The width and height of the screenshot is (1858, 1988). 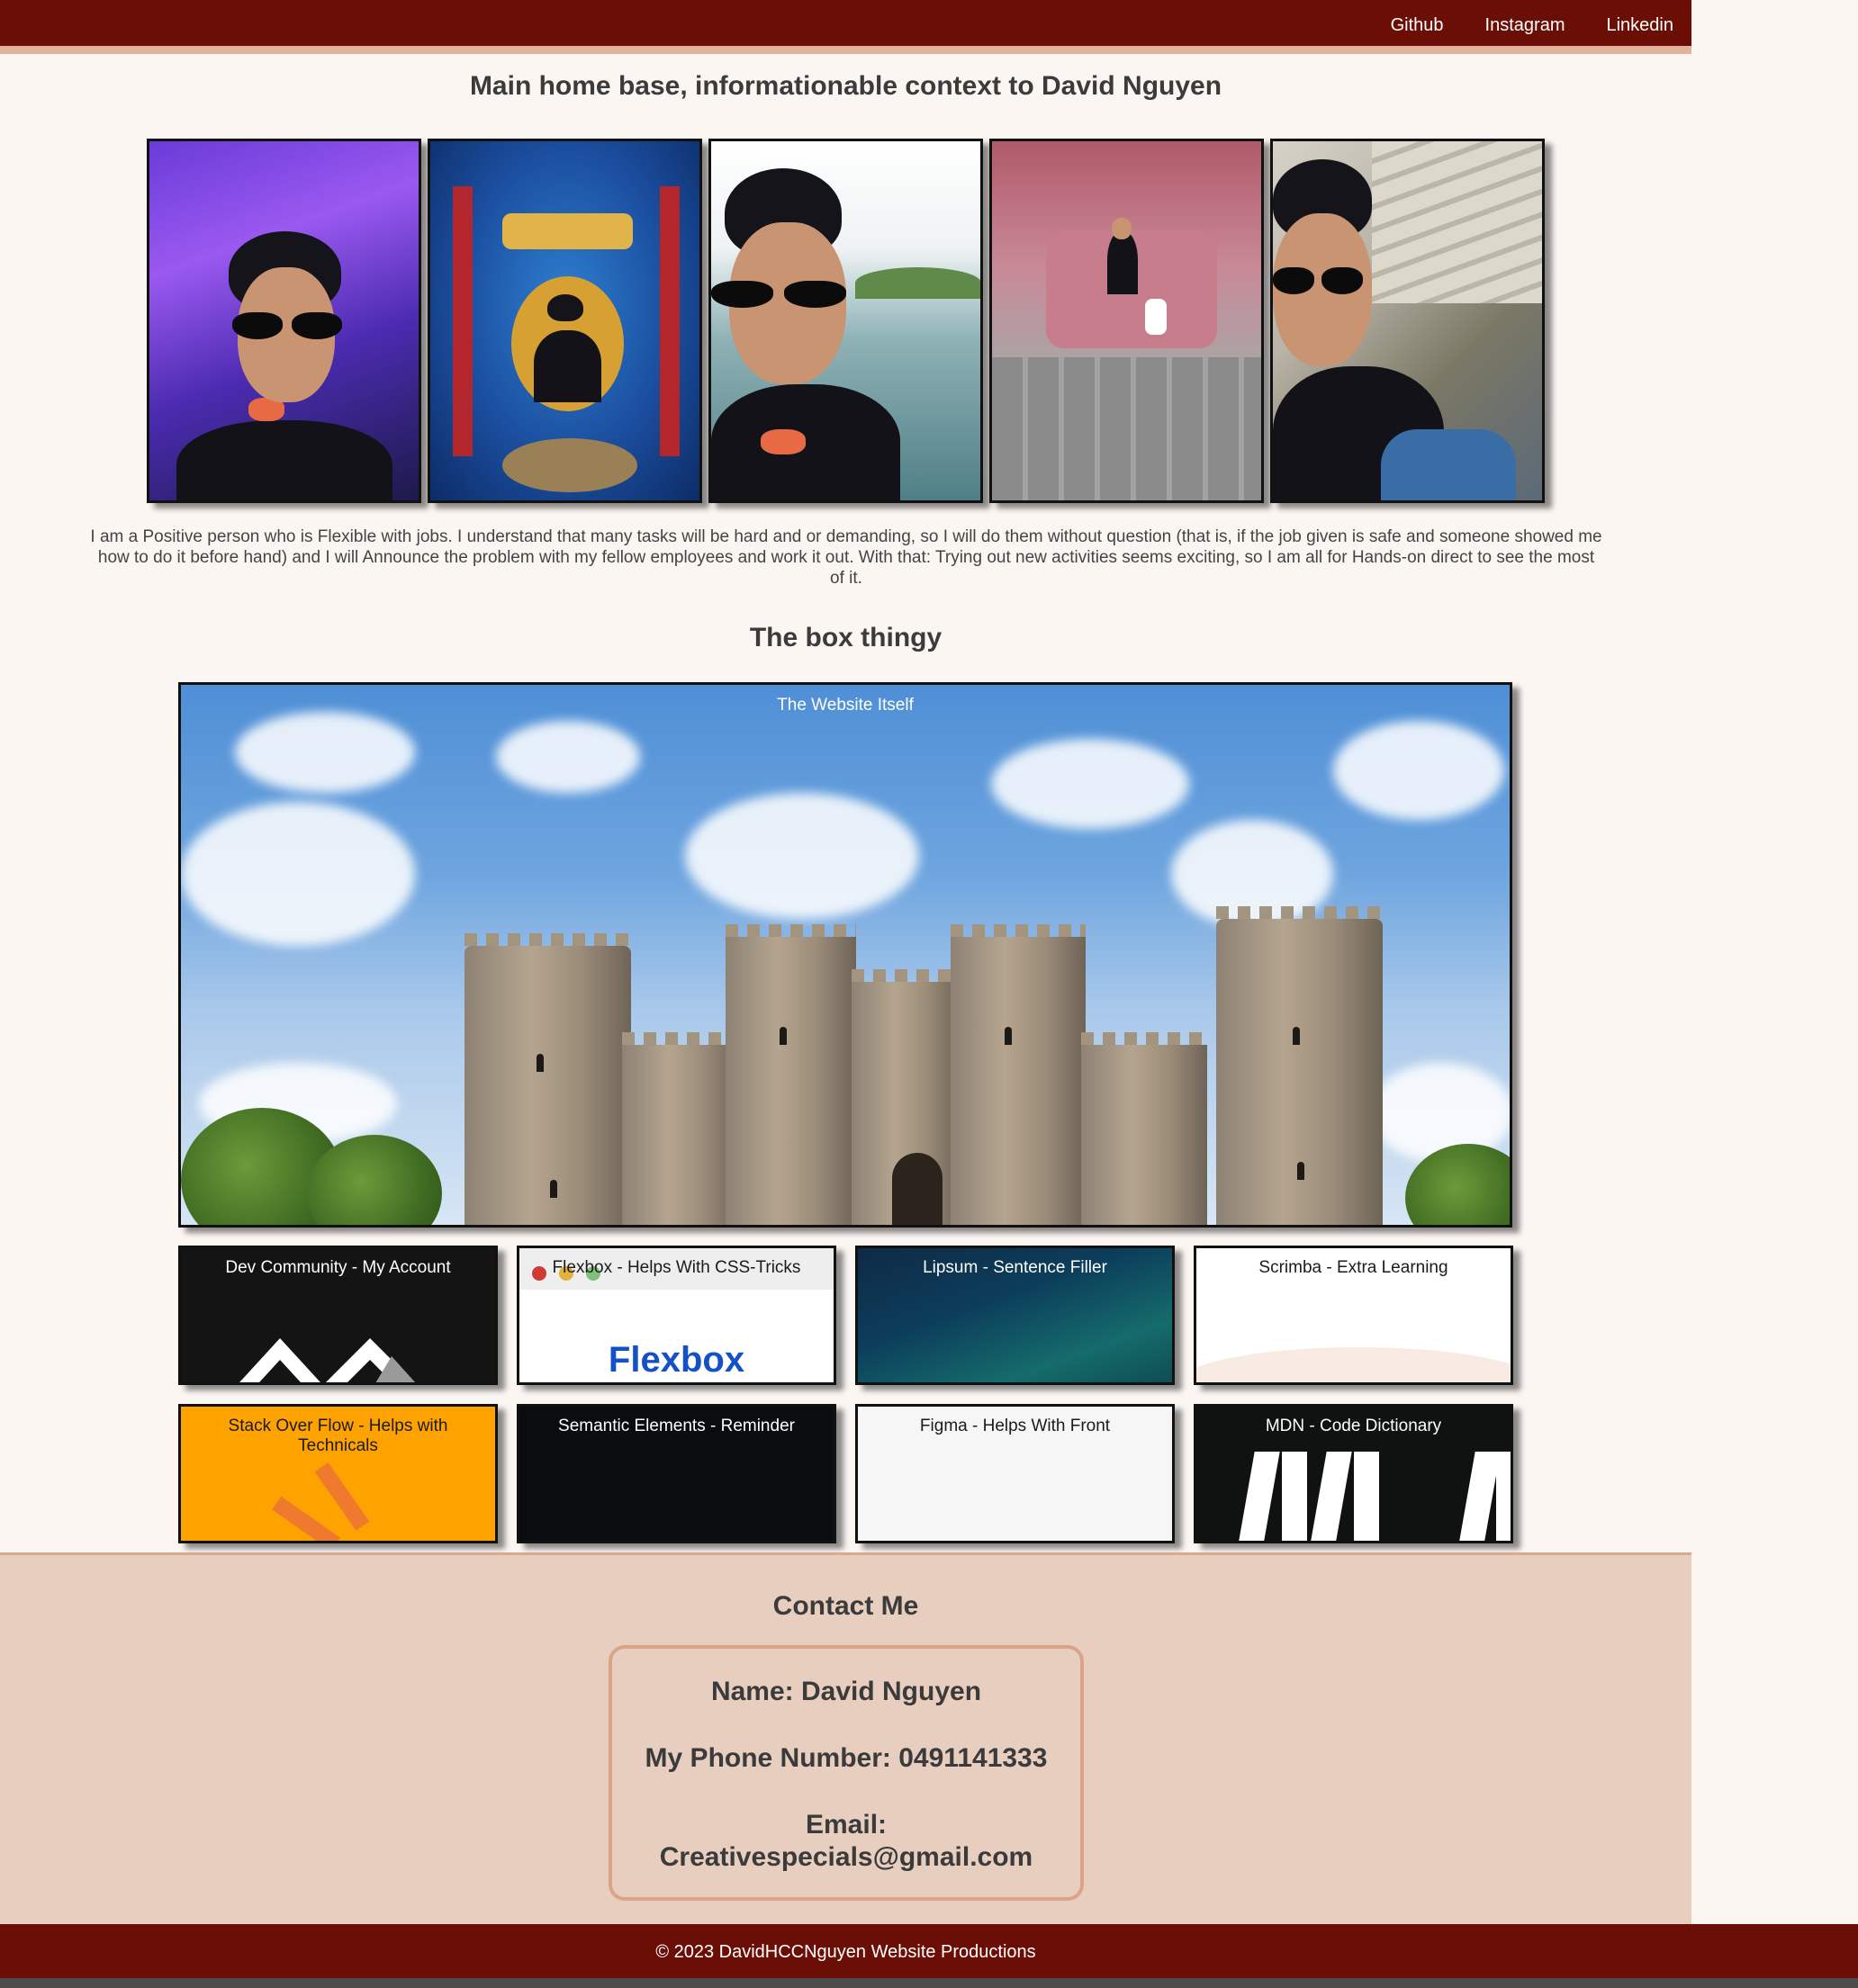 What do you see at coordinates (1353, 1426) in the screenshot?
I see `card-label: MDN - Code Dictionary` at bounding box center [1353, 1426].